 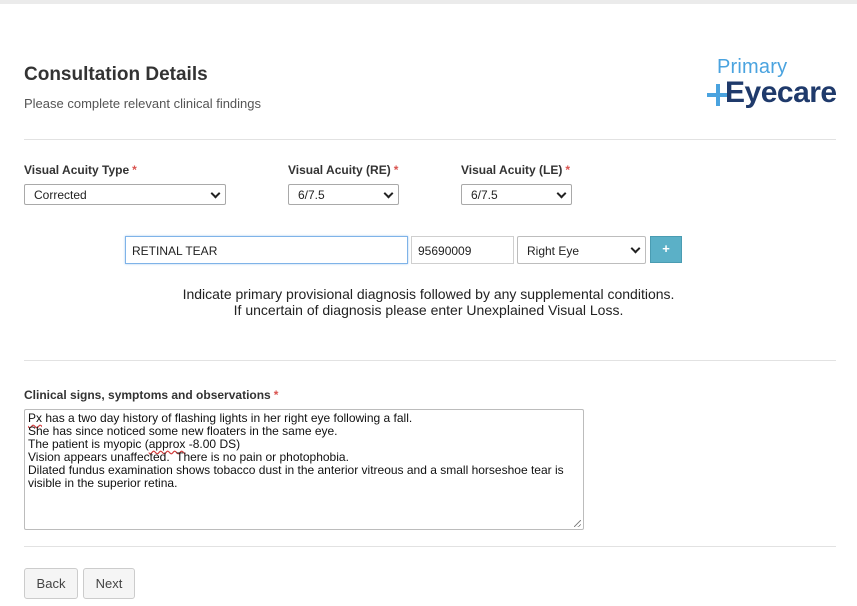 I want to click on visual-acuity-le-label: Visual Acuity (LE) *, so click(x=515, y=170).